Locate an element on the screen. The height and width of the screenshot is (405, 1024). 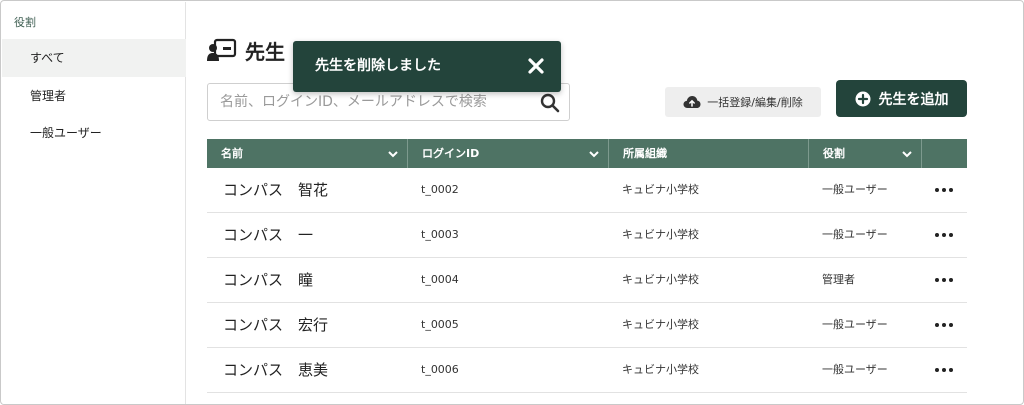
toast-message: 先生を削除しました is located at coordinates (378, 66).